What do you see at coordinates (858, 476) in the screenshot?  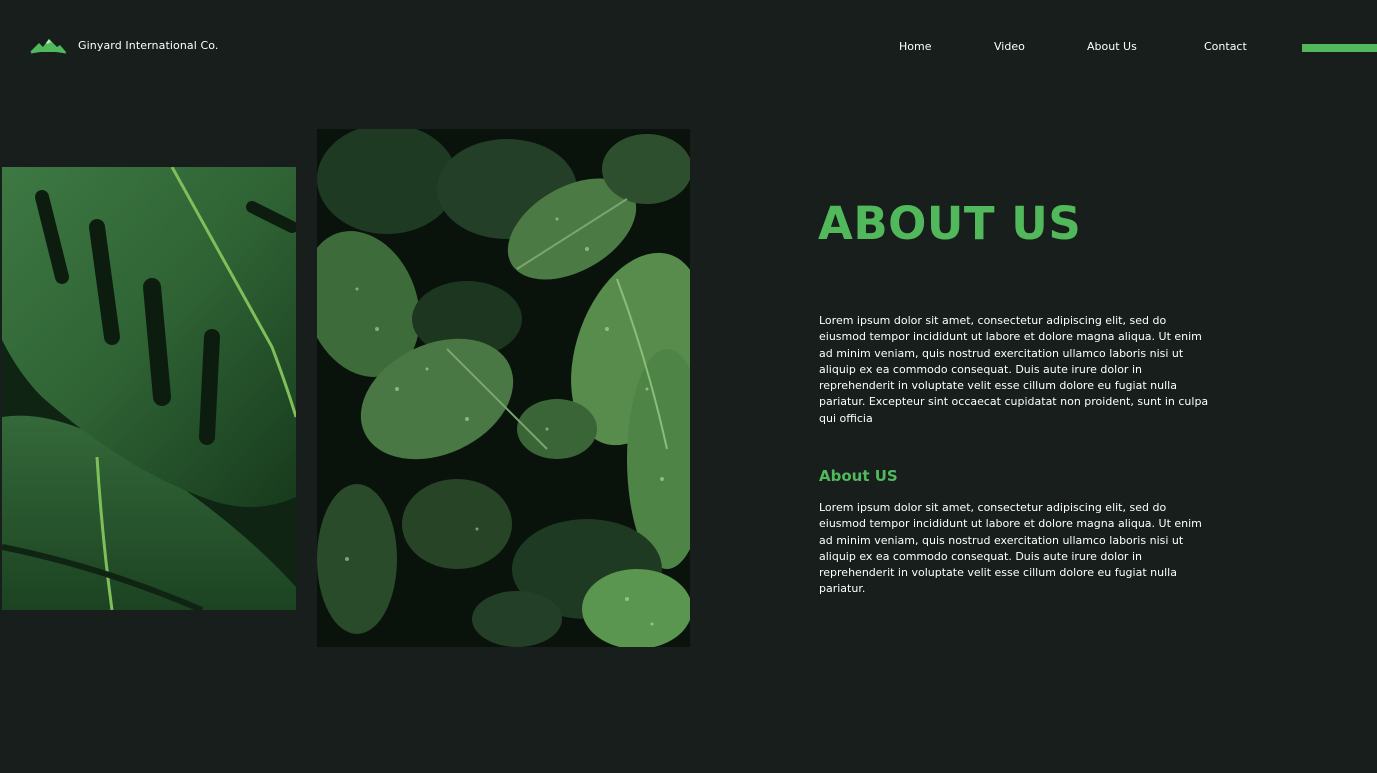 I see `section-subheading: About US` at bounding box center [858, 476].